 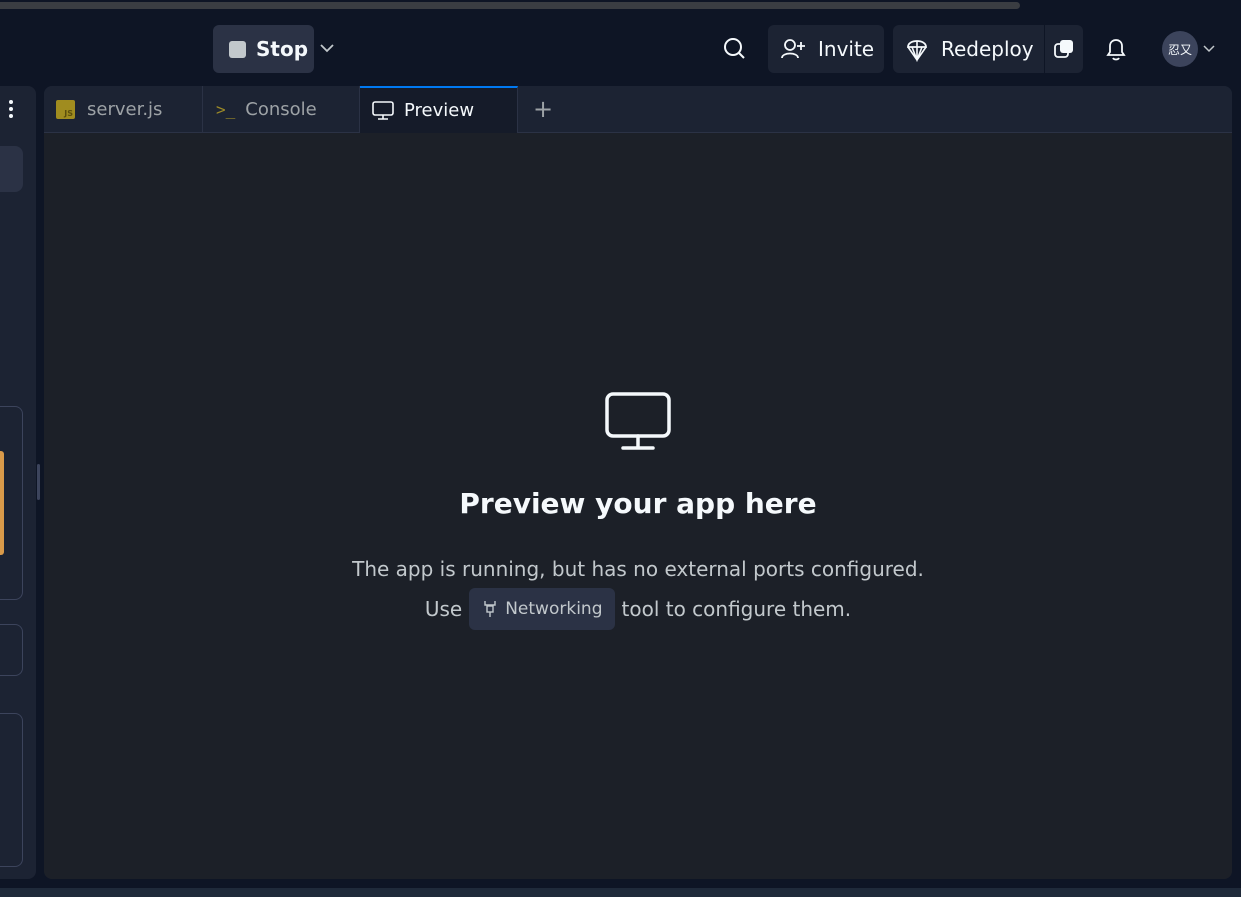 I want to click on add-tab-button: +, so click(x=543, y=109).